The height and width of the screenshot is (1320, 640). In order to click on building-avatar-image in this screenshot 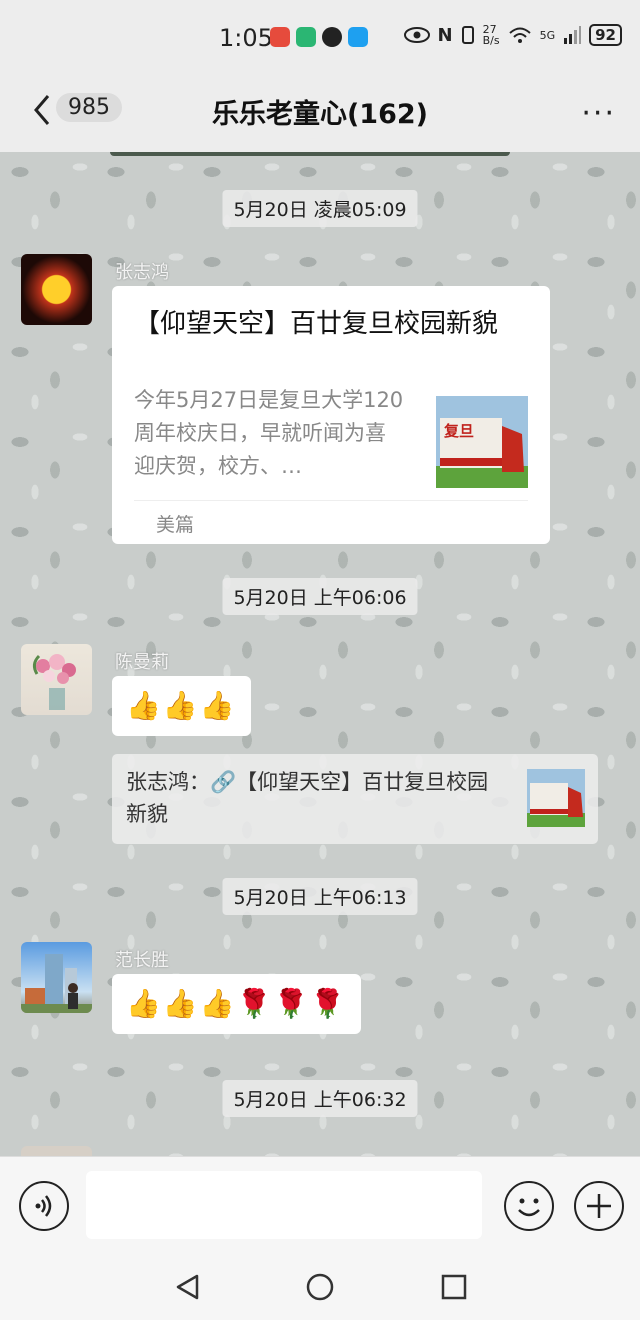, I will do `click(56, 983)`.